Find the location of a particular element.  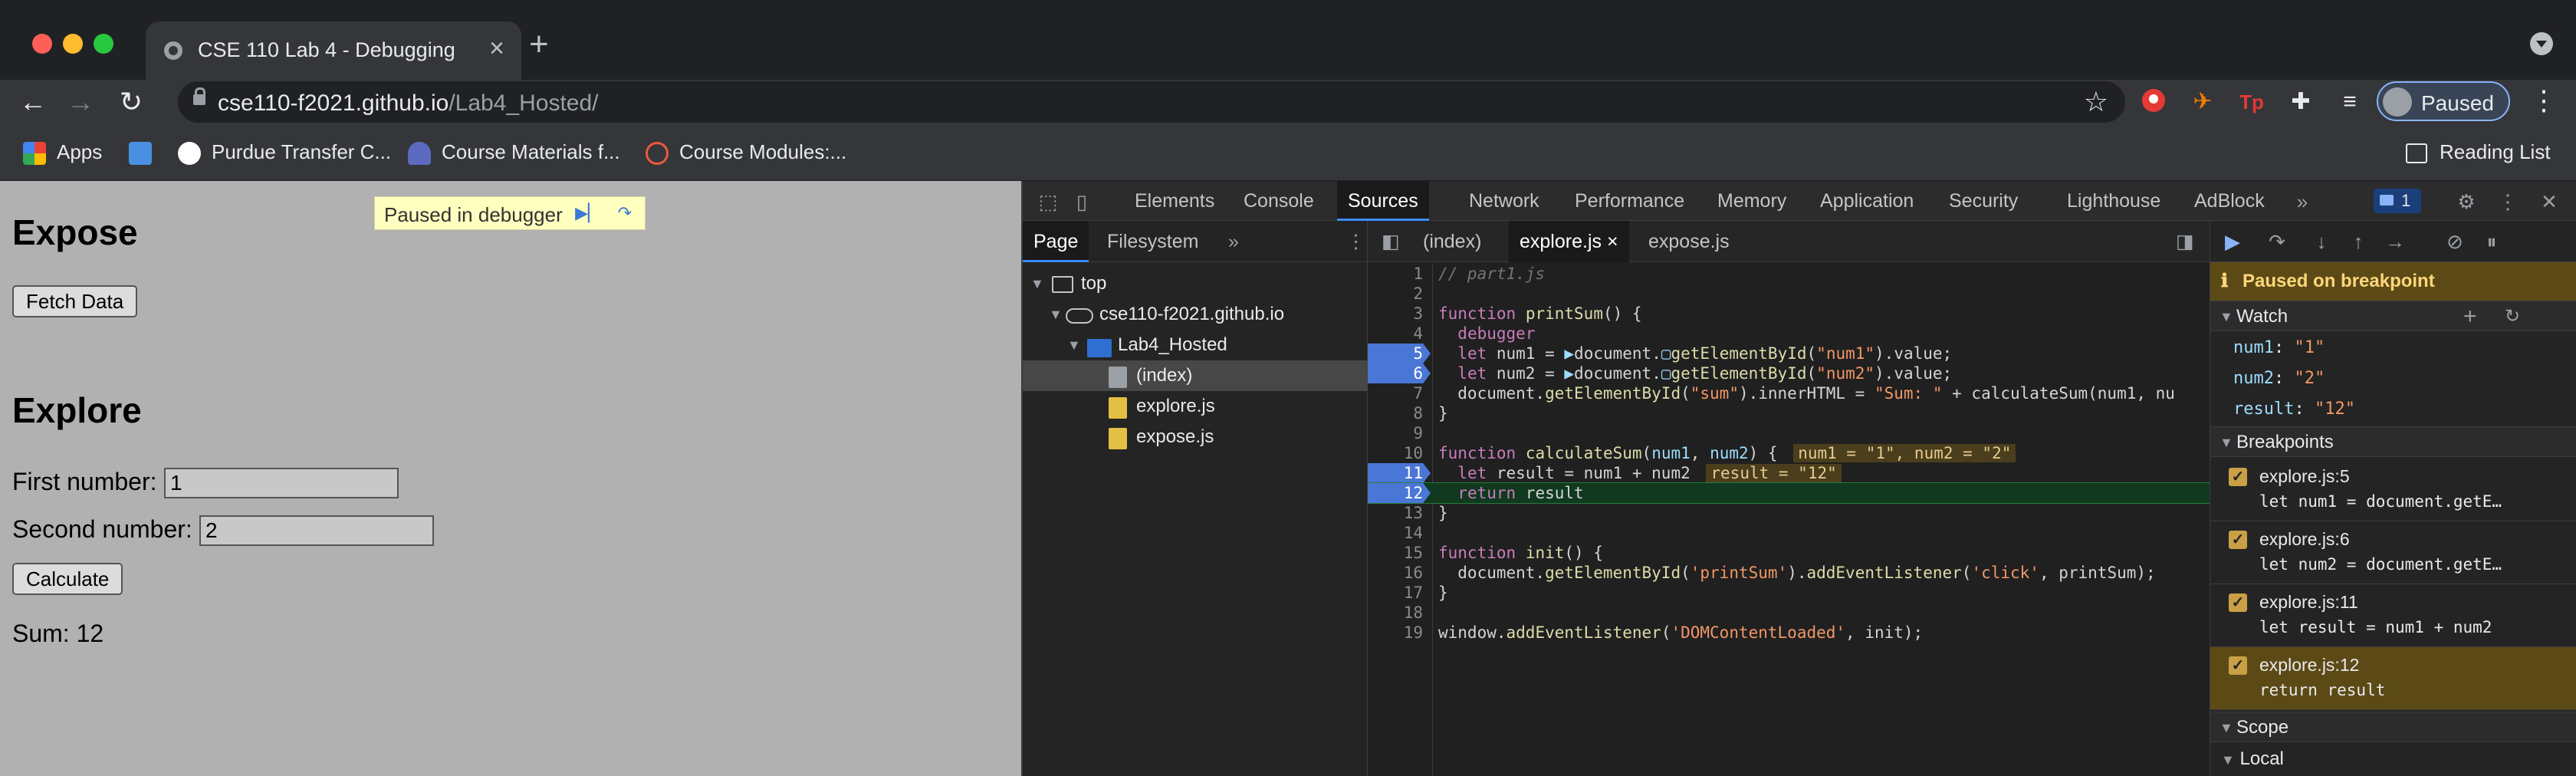

tab-sources: Sources is located at coordinates (1383, 201).